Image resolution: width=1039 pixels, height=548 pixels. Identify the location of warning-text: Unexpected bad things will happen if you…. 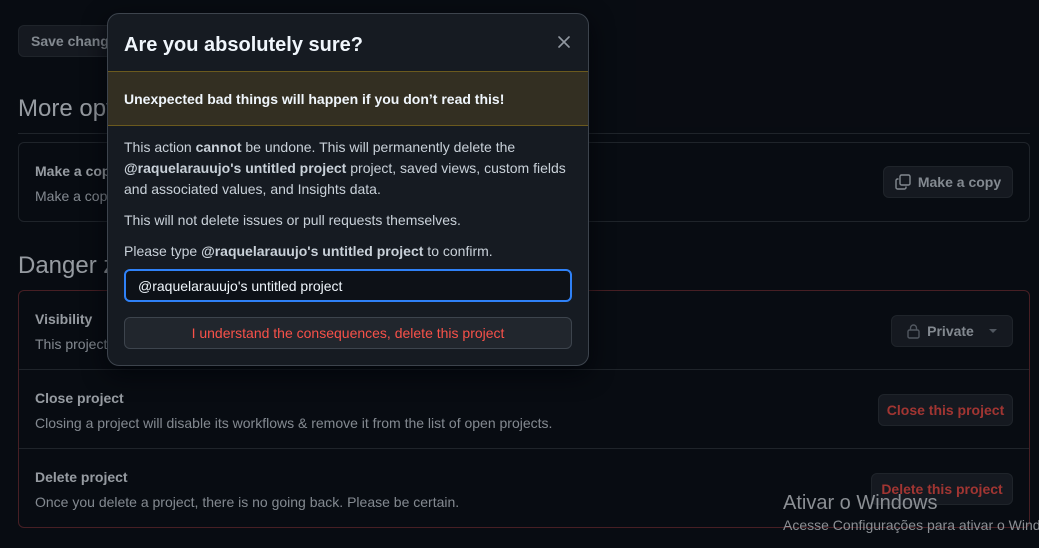
(314, 98).